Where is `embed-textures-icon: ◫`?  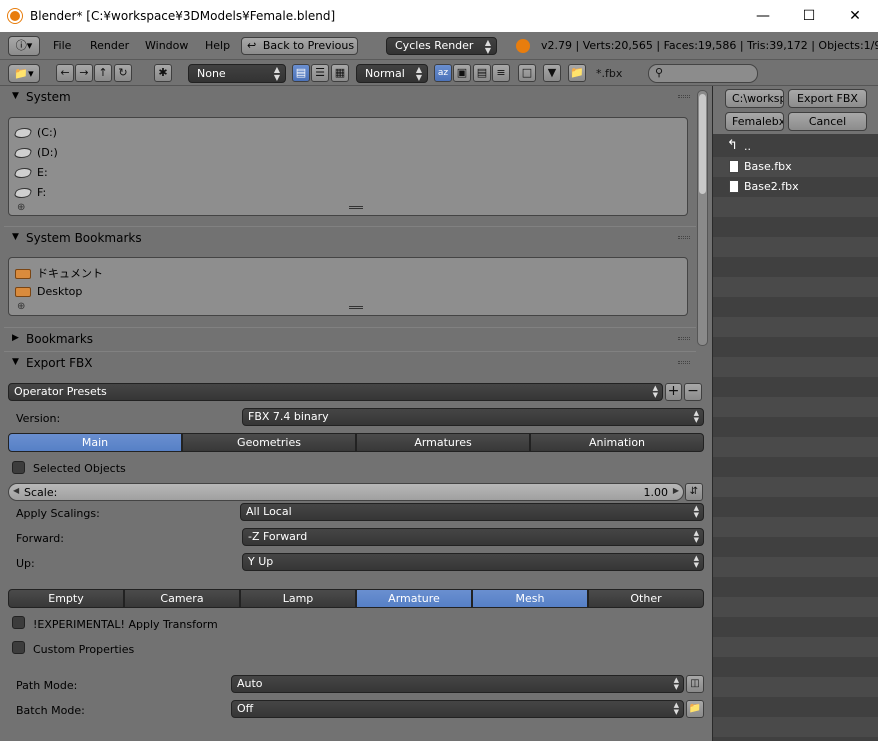
embed-textures-icon: ◫ is located at coordinates (695, 684).